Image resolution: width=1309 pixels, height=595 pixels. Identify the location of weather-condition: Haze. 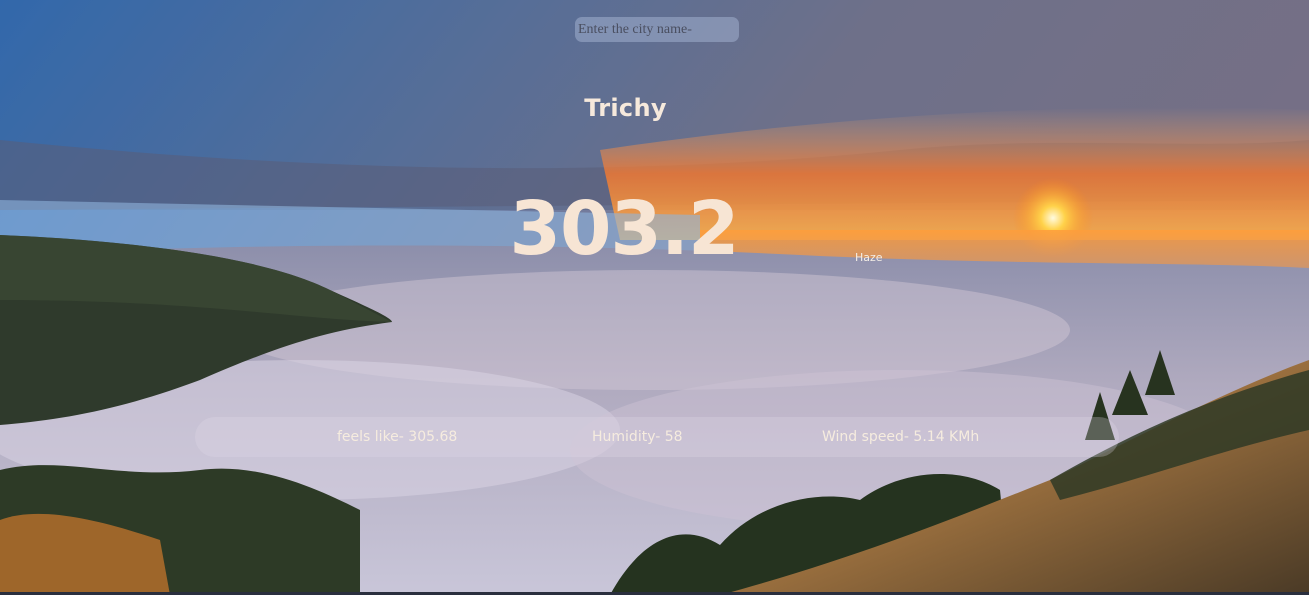
(869, 257).